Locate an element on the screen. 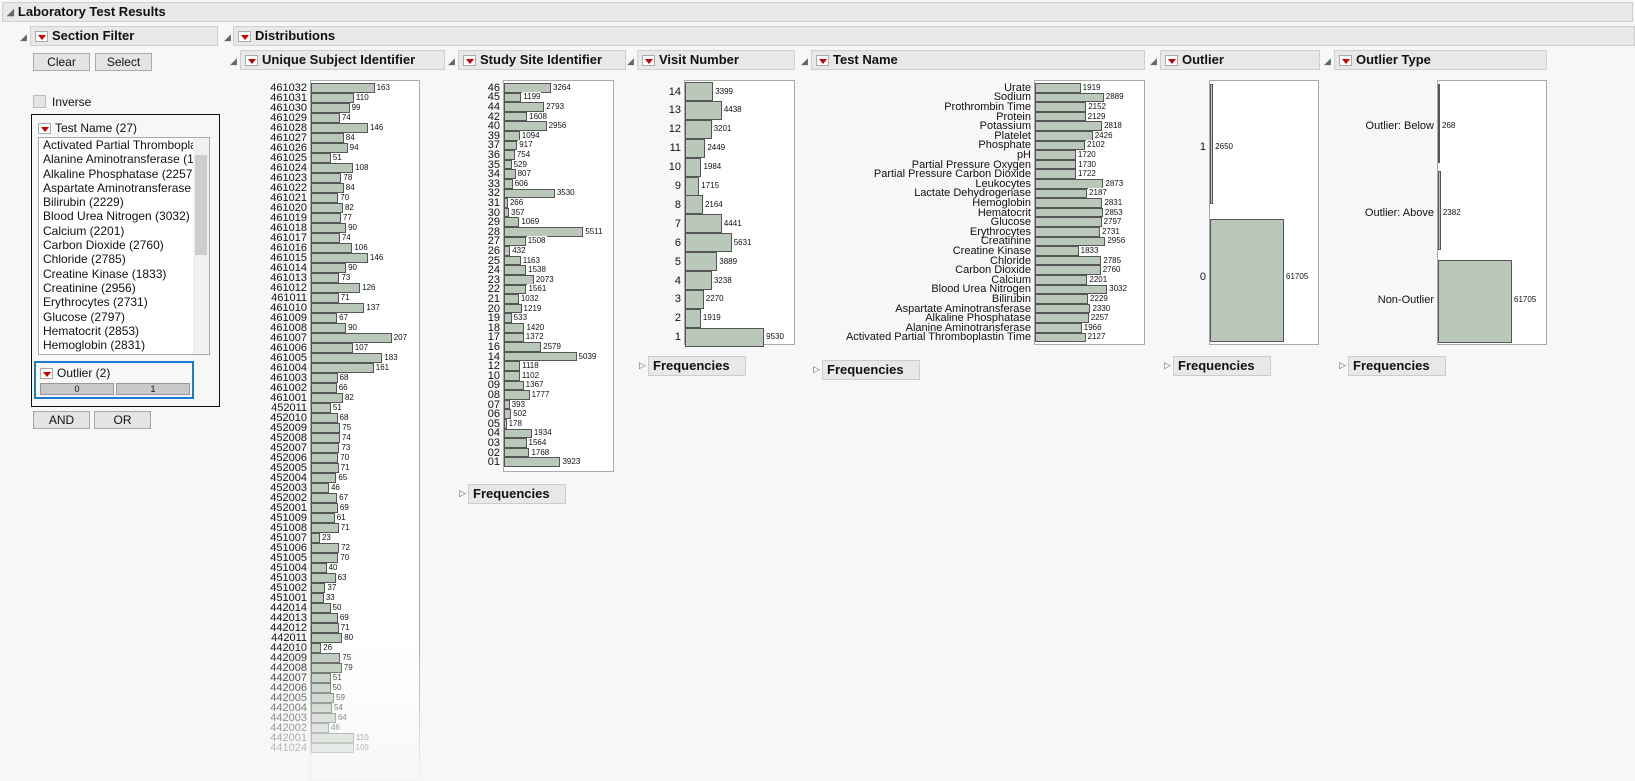 The height and width of the screenshot is (781, 1635). chart-header: Outlier Type is located at coordinates (1440, 60).